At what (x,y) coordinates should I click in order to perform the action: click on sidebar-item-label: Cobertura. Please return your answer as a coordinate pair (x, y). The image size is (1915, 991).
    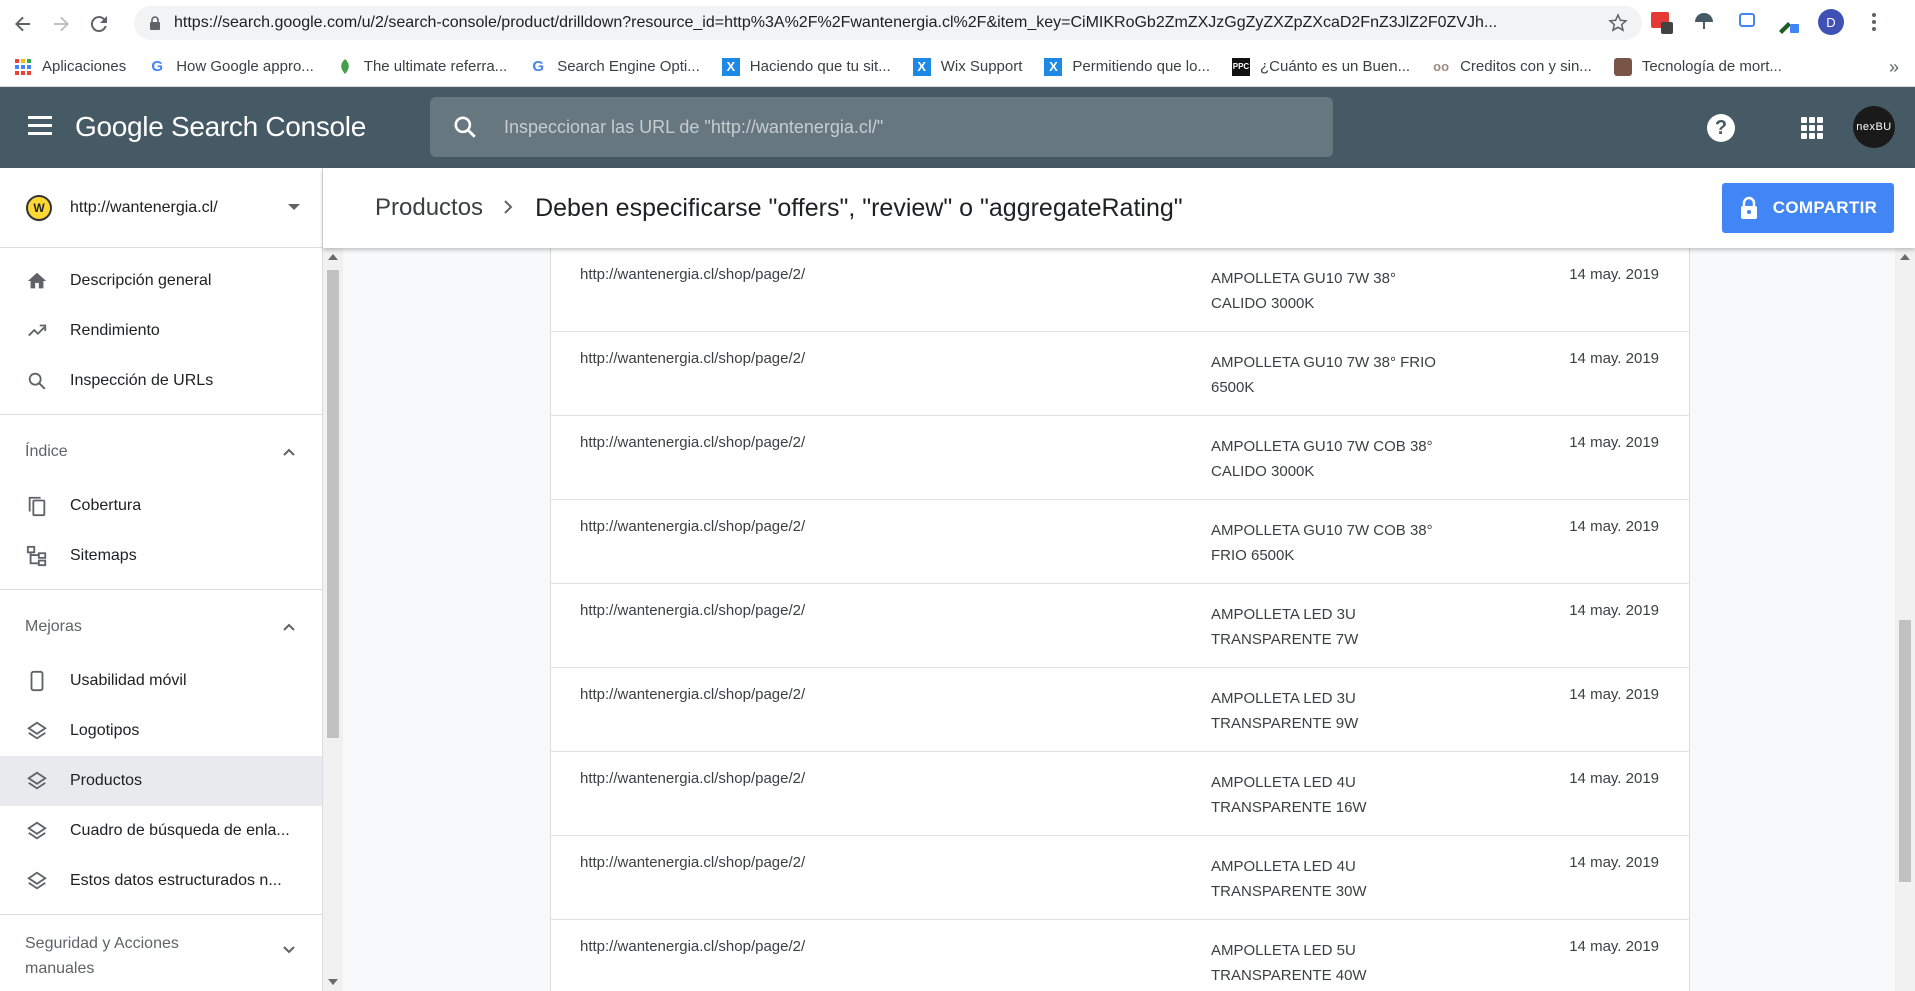
    Looking at the image, I should click on (106, 505).